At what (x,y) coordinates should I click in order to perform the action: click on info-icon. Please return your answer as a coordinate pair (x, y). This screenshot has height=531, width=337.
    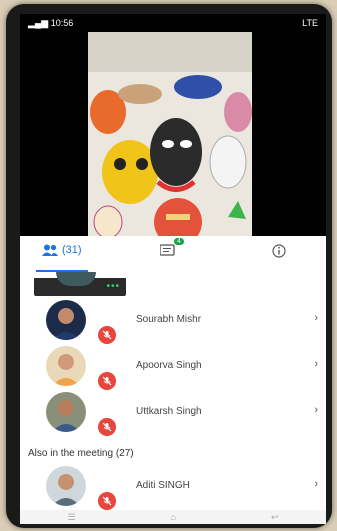
    Looking at the image, I should click on (279, 251).